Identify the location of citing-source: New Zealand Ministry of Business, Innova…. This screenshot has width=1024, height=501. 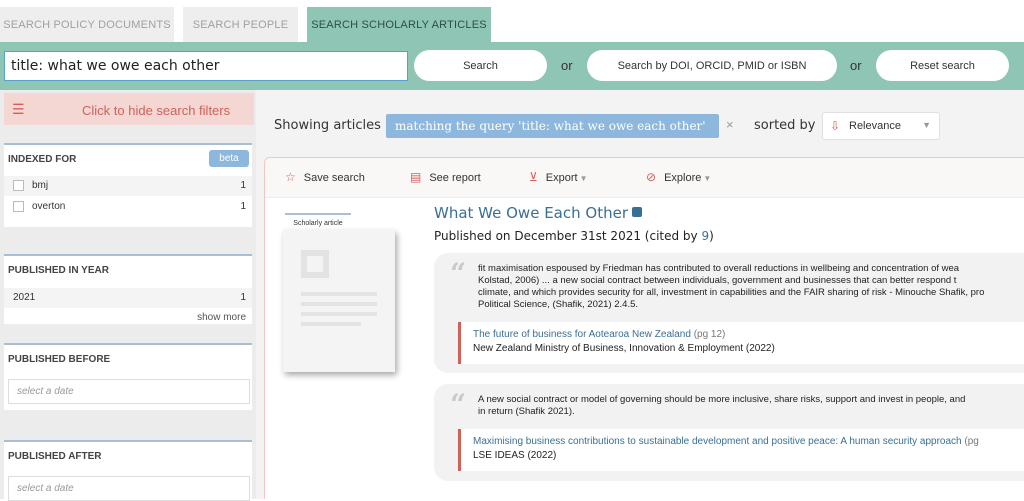
(624, 348).